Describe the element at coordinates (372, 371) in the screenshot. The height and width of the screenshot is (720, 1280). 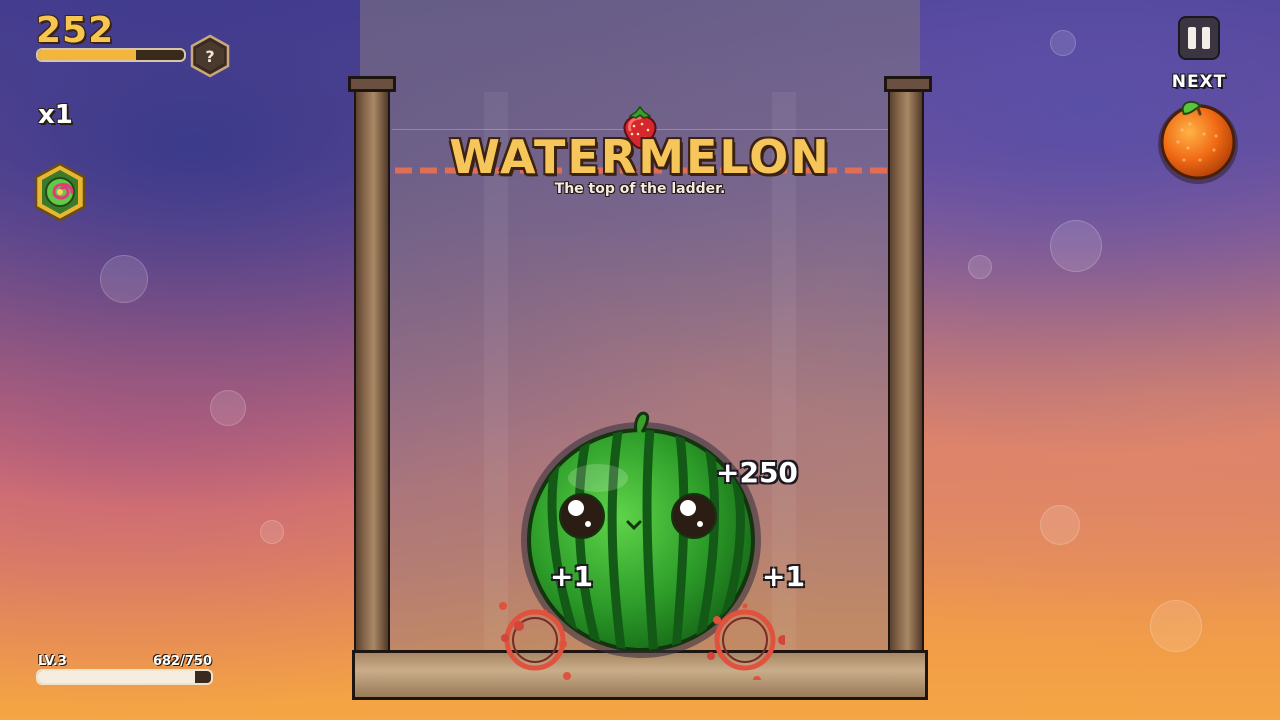
I see `left-wall` at that location.